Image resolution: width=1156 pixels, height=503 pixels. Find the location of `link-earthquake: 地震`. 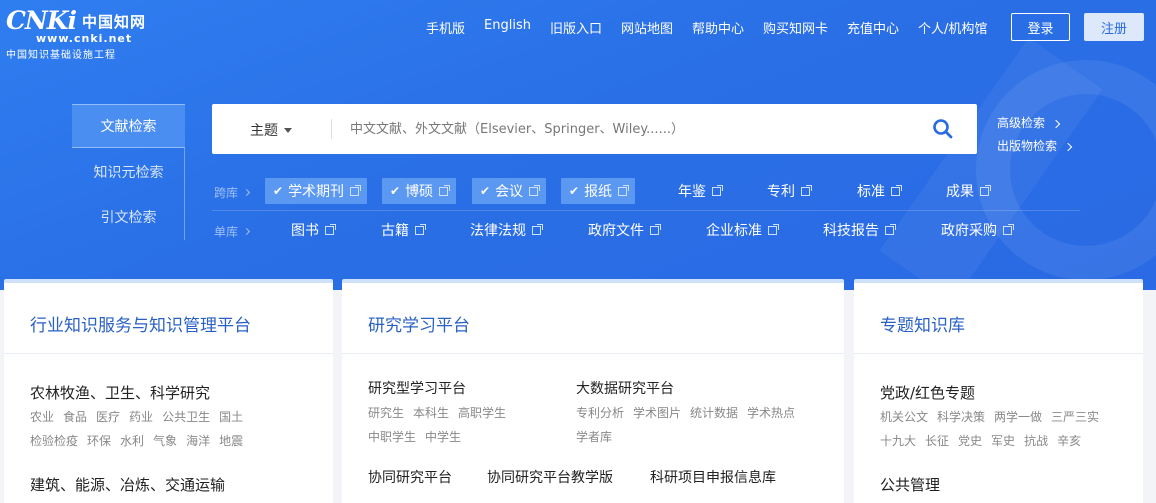

link-earthquake: 地震 is located at coordinates (231, 441).